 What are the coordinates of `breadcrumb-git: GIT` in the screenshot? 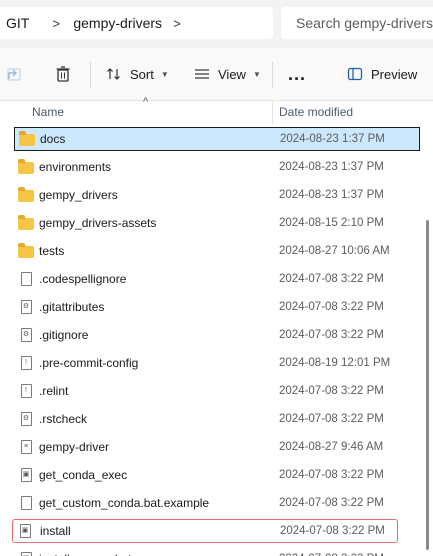 It's located at (17, 23).